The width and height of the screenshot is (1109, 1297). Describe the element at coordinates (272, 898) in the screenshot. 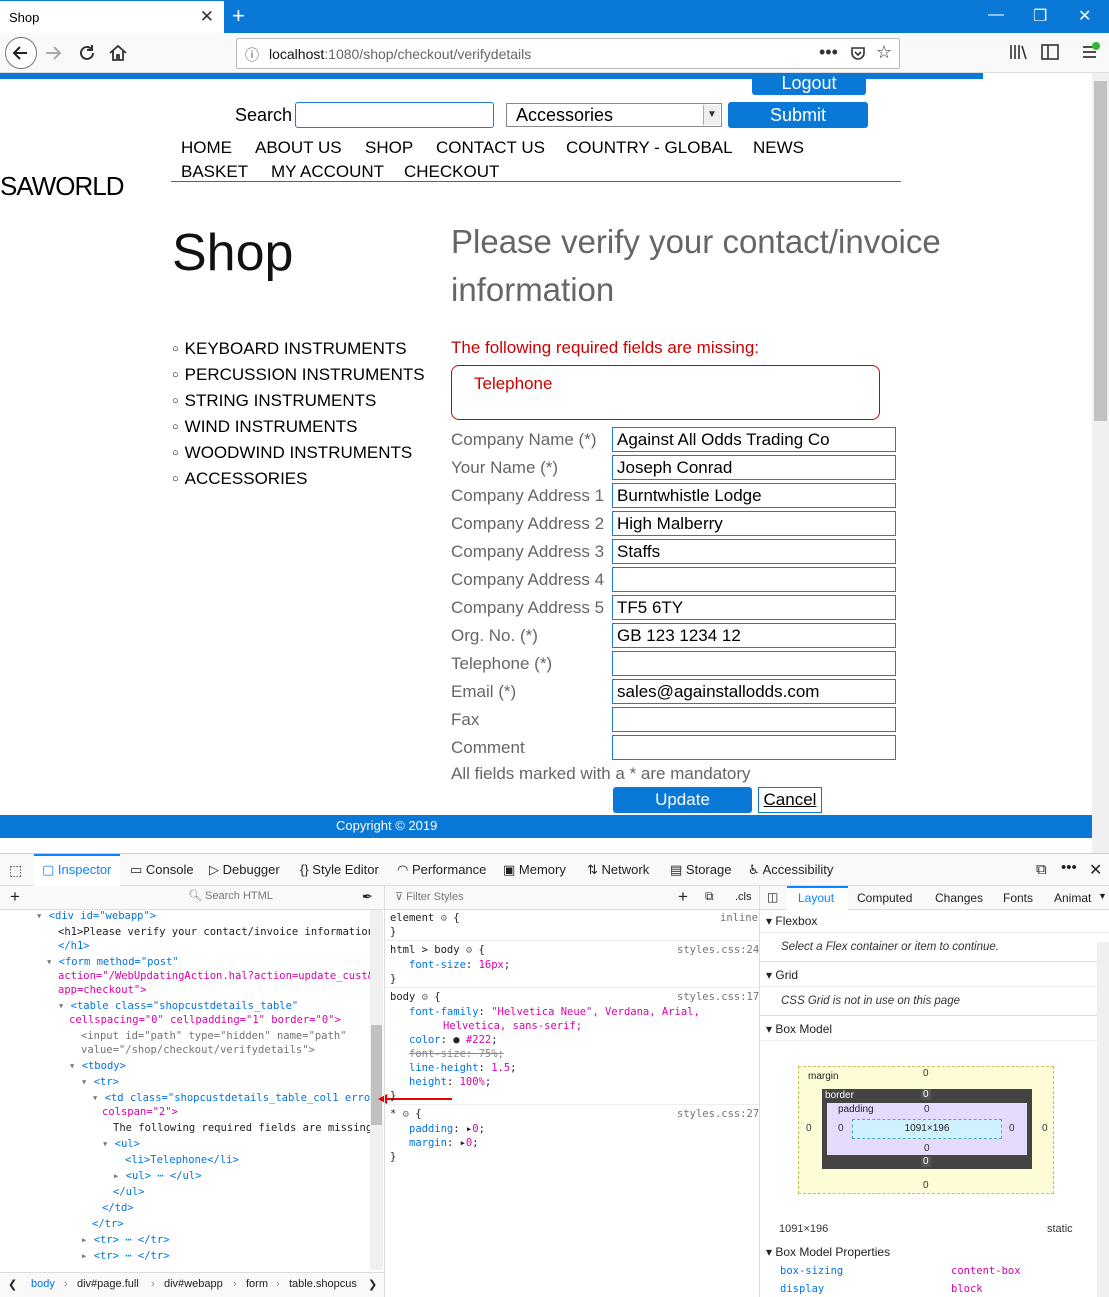

I see `search-html-input: 🔍︎ Search HTML` at that location.